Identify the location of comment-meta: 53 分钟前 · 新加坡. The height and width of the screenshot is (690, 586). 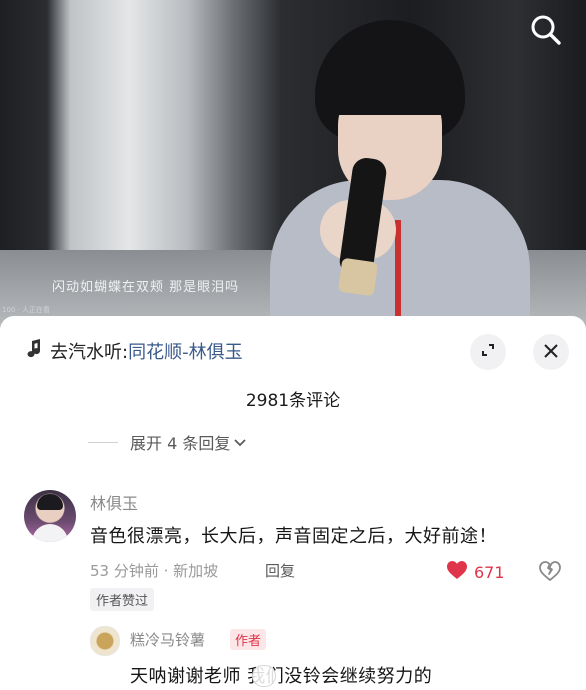
(154, 571).